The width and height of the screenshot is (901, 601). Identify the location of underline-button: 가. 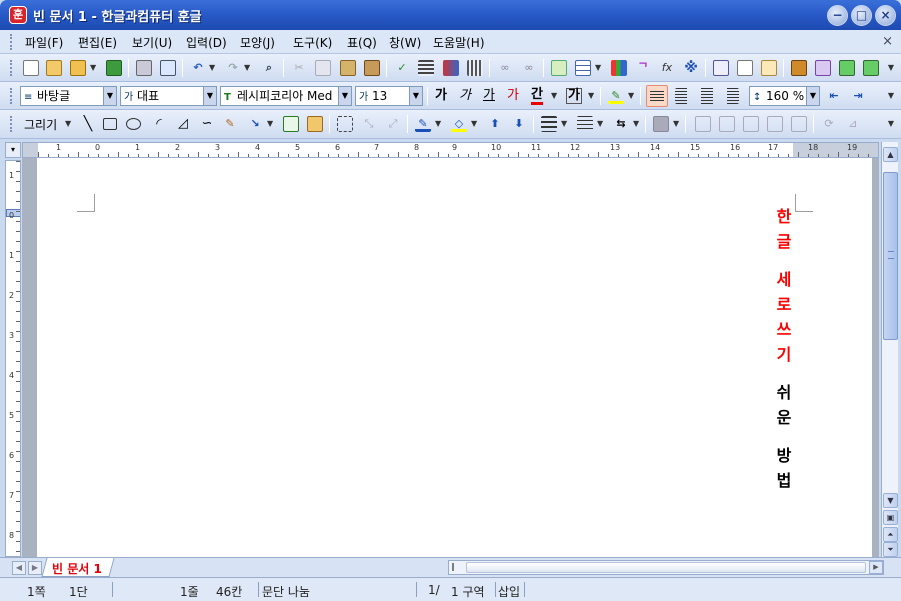
(489, 96).